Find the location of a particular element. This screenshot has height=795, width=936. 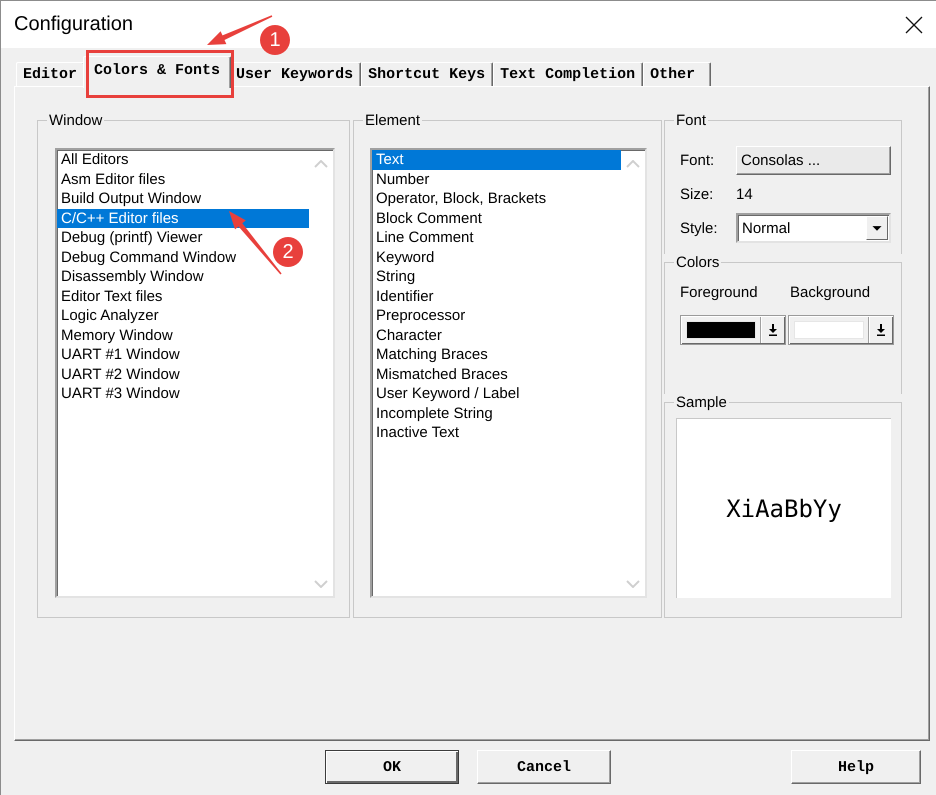

group-title: Font is located at coordinates (691, 120).